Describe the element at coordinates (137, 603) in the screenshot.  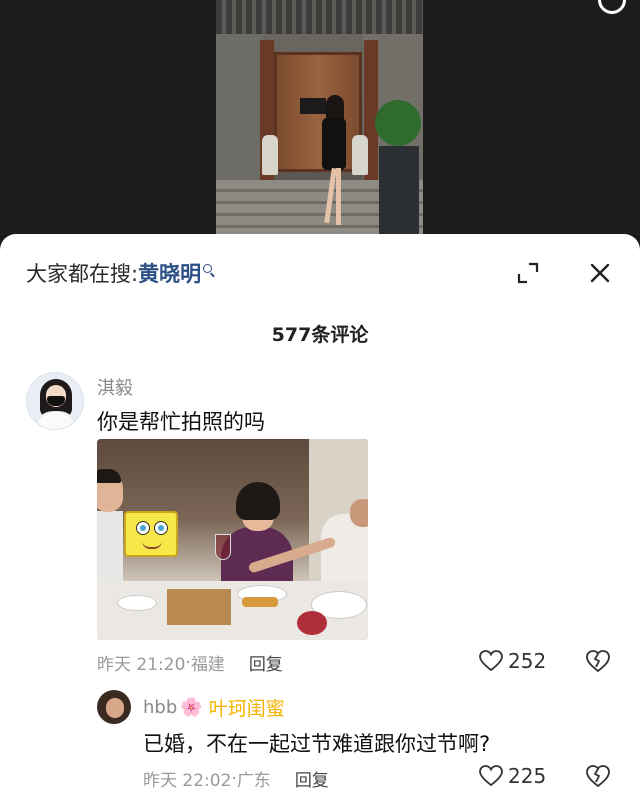
I see `image-plate` at that location.